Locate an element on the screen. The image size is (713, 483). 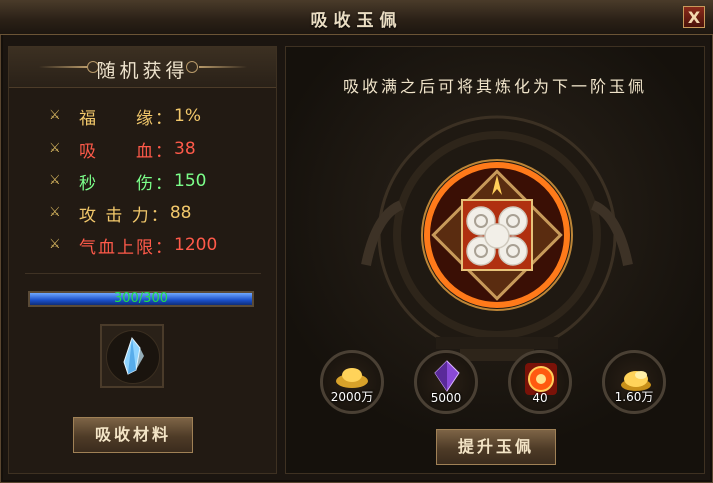
stat-label: 福 缘： is located at coordinates (126, 118).